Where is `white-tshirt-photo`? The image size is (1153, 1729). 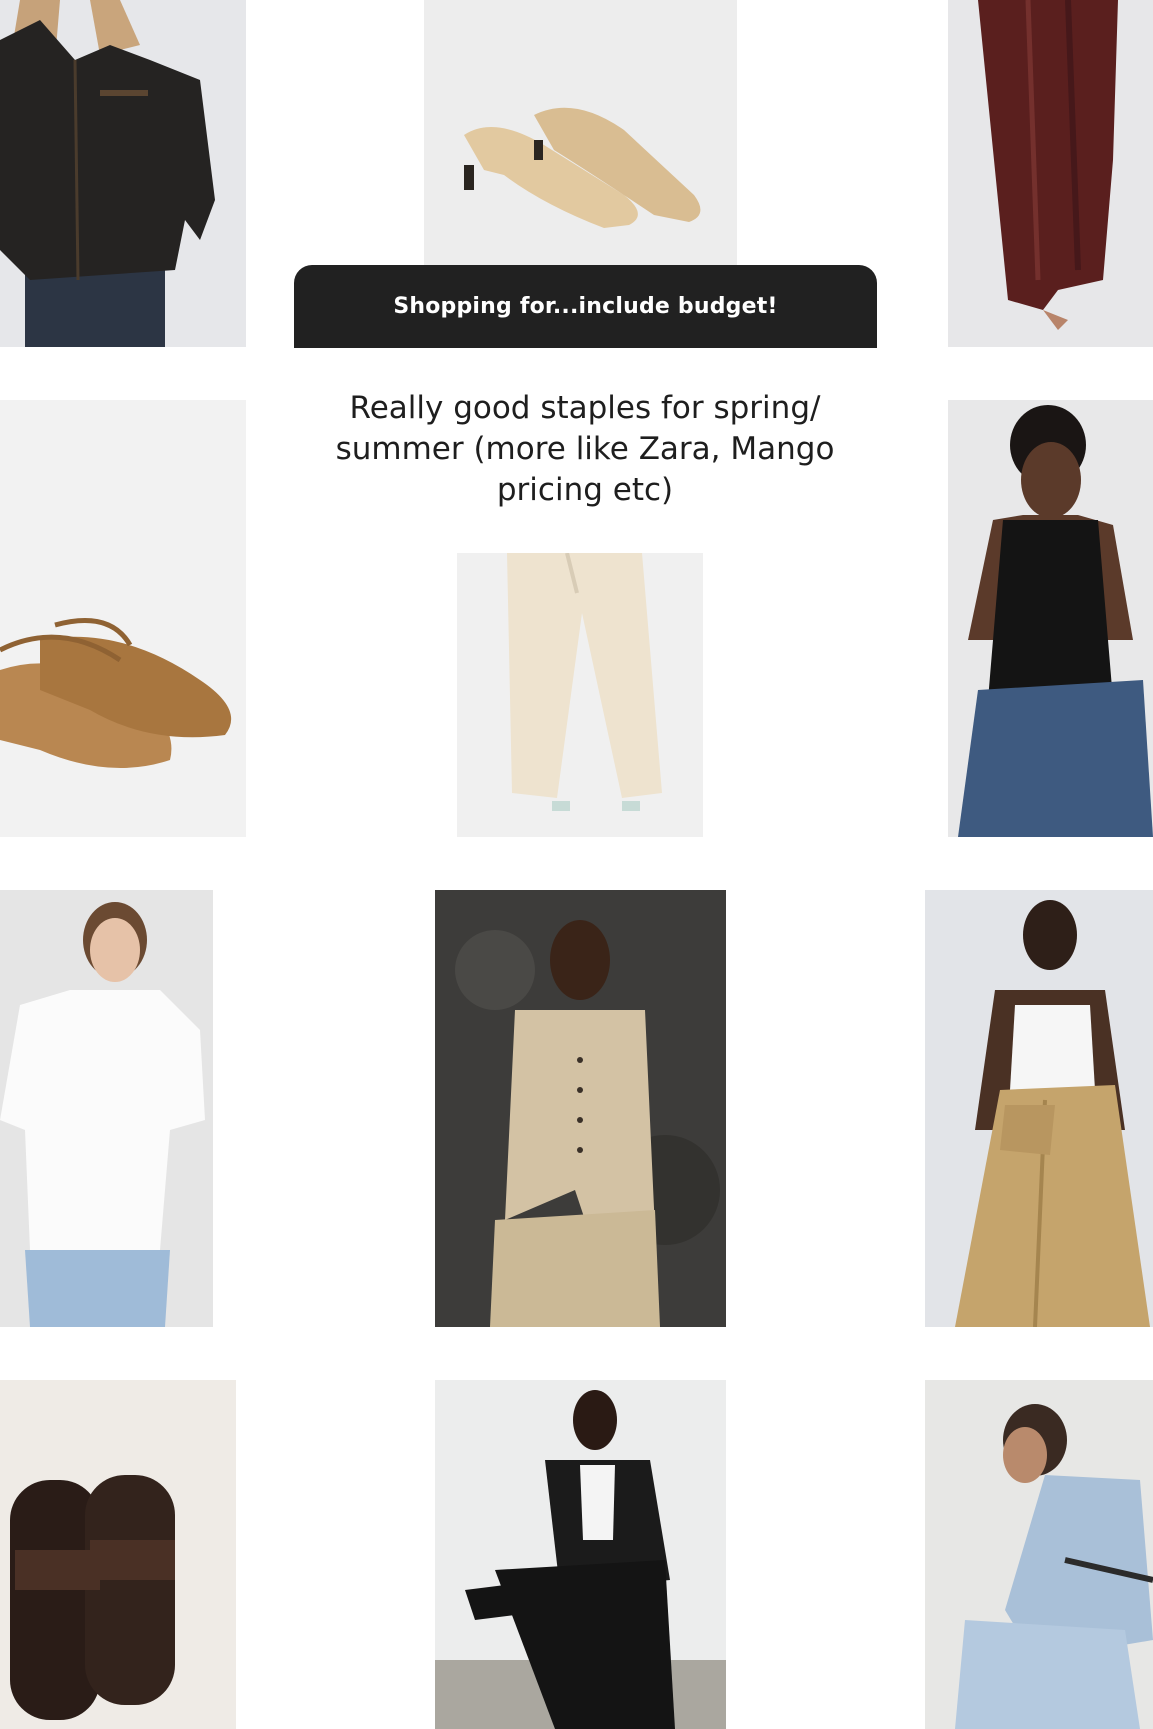
white-tshirt-photo is located at coordinates (106, 1108).